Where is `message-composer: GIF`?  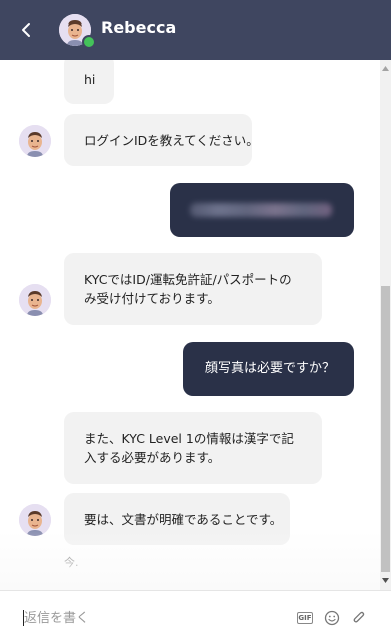
message-composer: GIF is located at coordinates (195, 617).